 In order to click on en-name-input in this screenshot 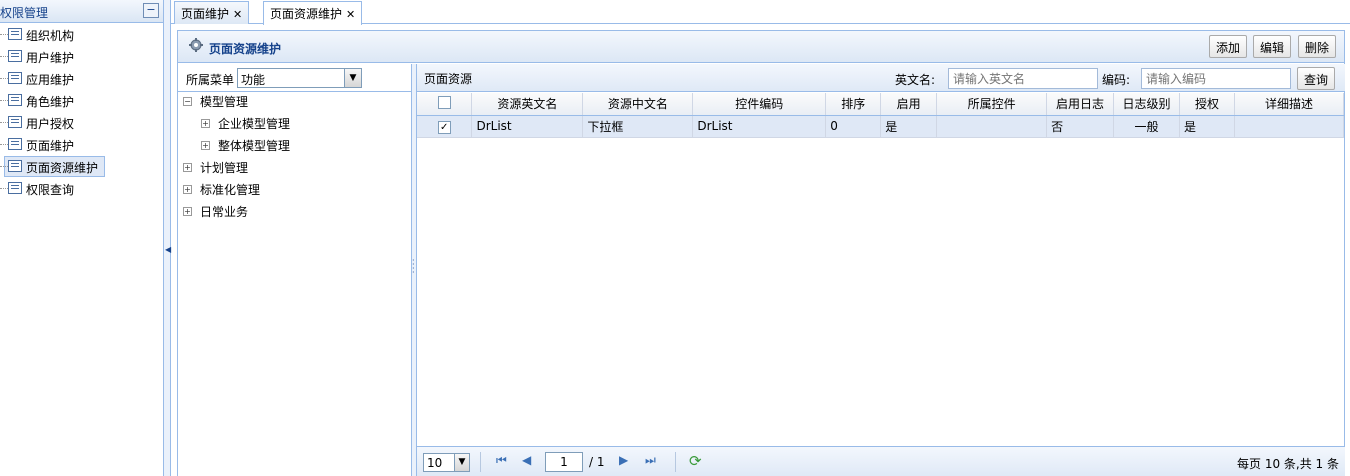, I will do `click(1023, 78)`.